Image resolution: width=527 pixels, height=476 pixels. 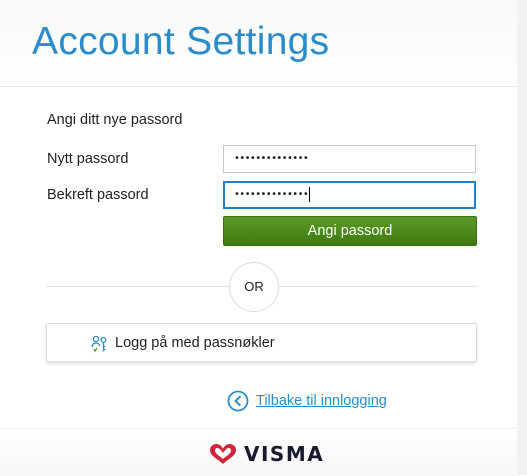 I want to click on back-to-login-label: Tilbake til innlogging, so click(x=321, y=401).